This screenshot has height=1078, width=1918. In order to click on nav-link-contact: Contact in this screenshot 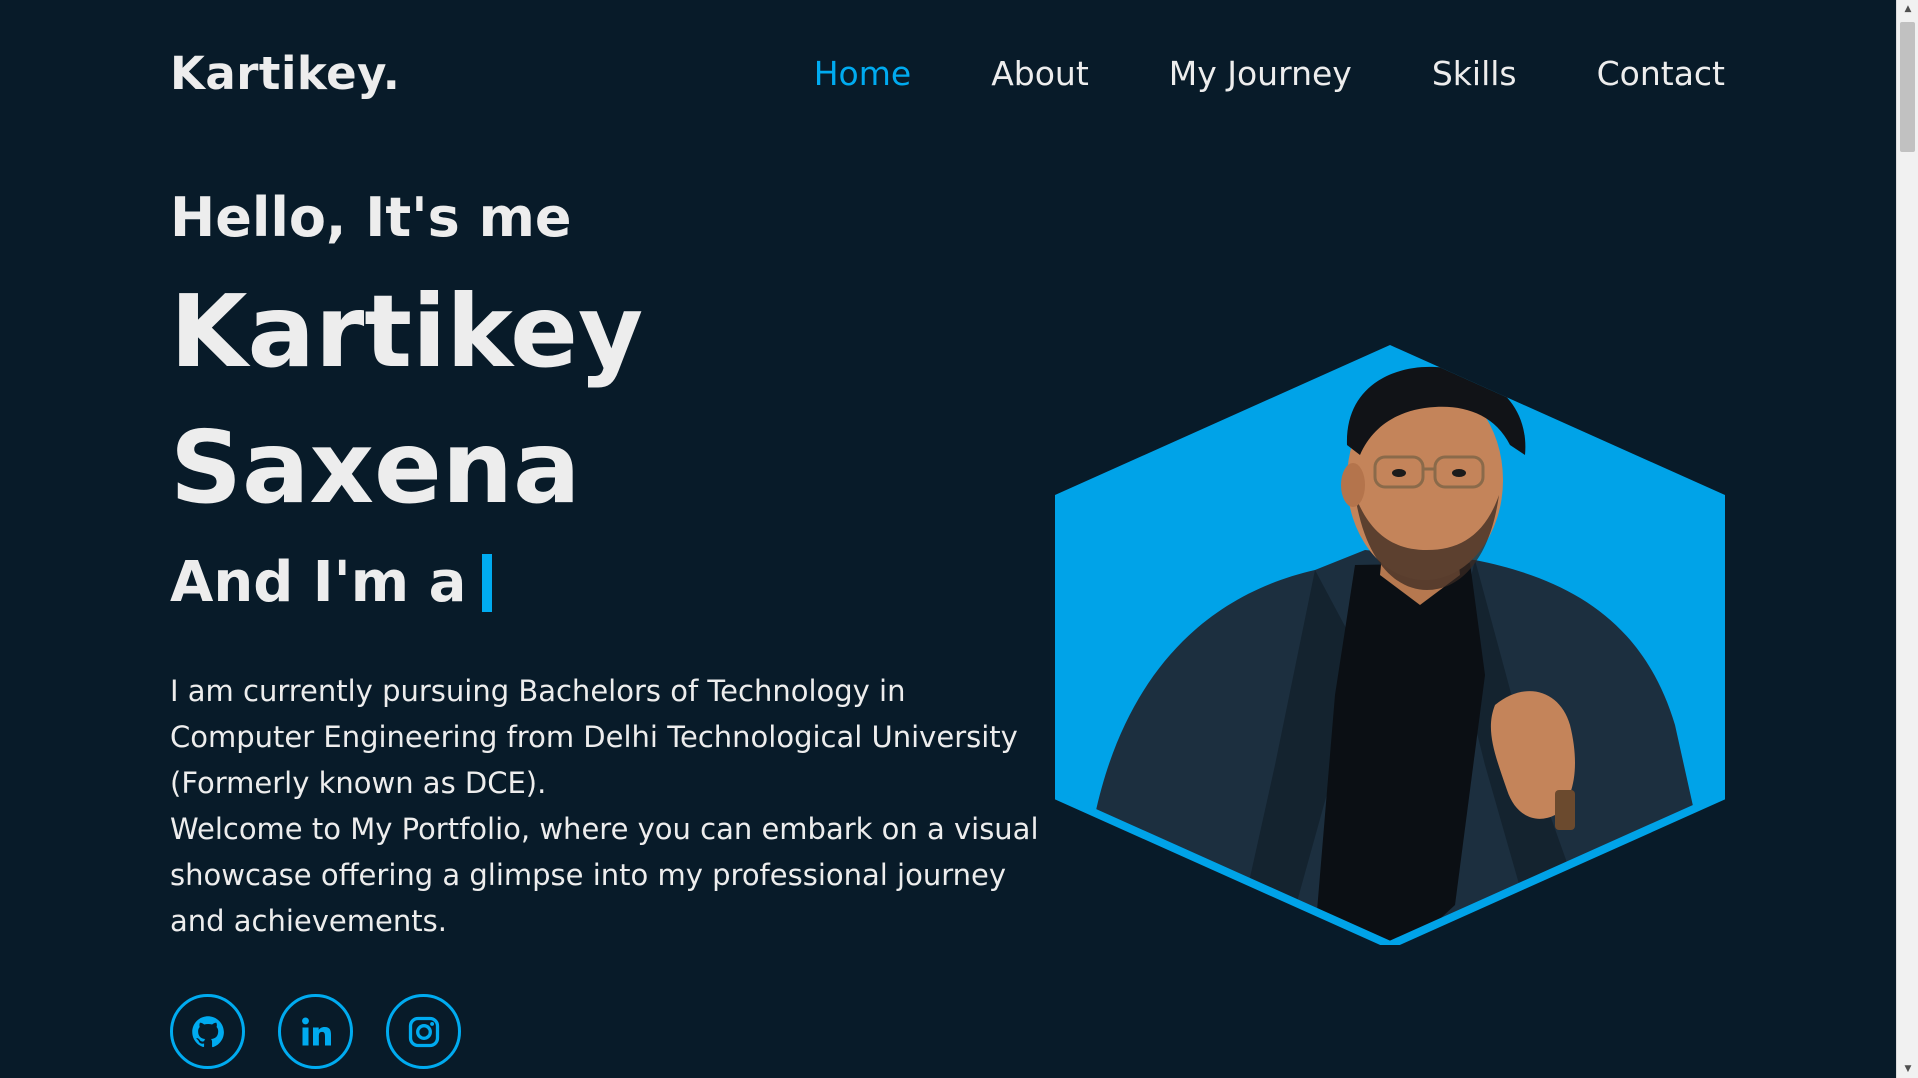, I will do `click(1661, 73)`.